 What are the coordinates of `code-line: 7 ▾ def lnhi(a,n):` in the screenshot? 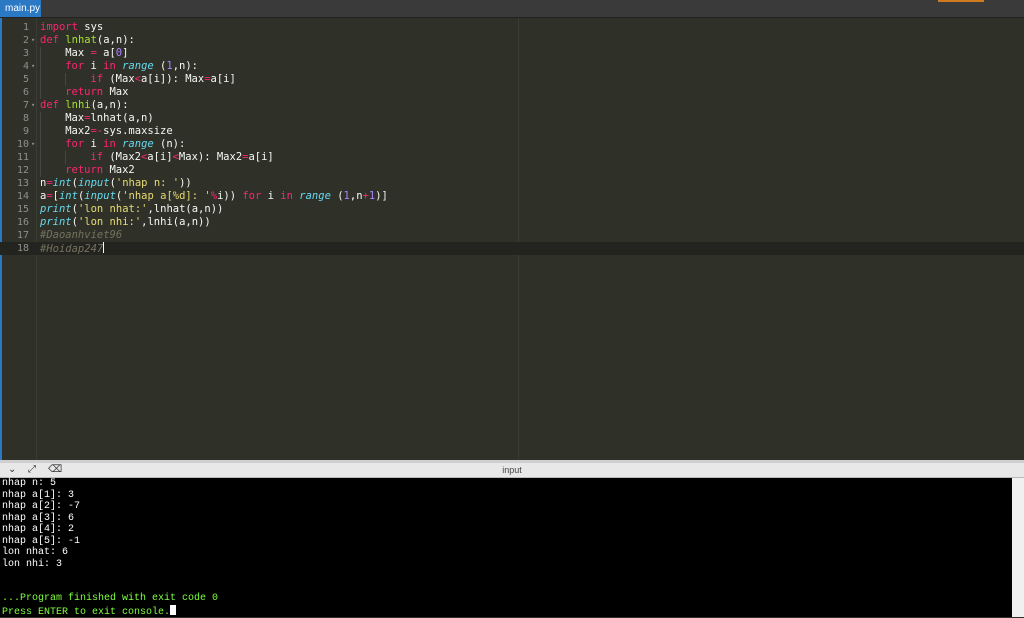 It's located at (512, 105).